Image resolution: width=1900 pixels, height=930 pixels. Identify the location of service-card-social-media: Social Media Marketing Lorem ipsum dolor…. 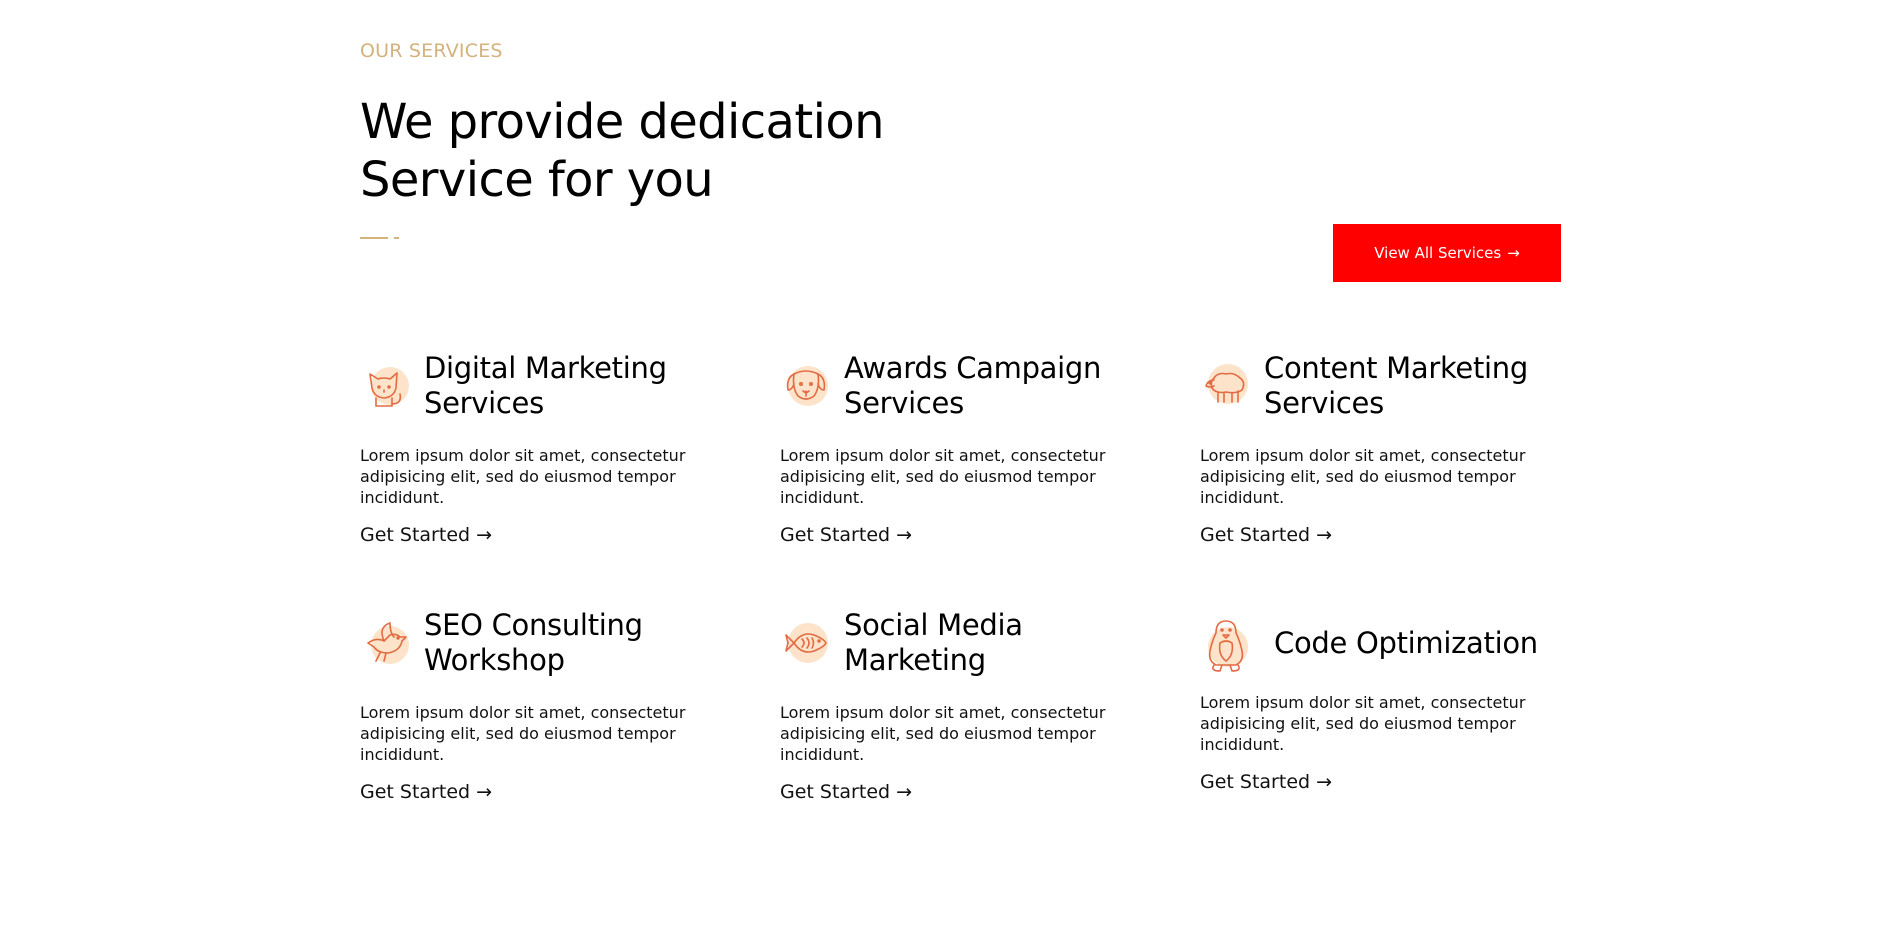
(970, 705).